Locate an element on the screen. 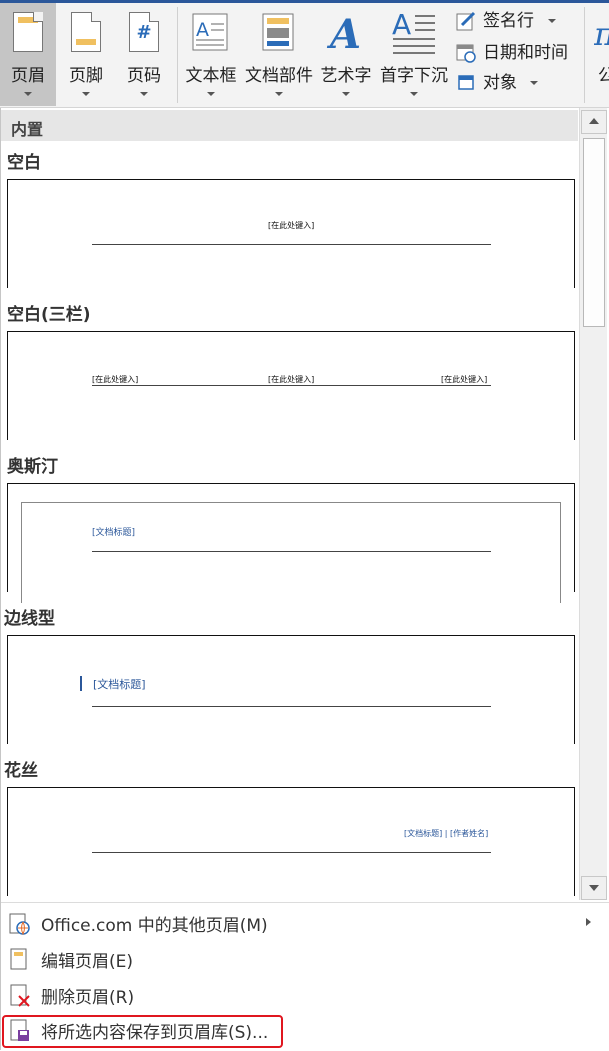  preview-placeholder-left: [在此处键入] is located at coordinates (115, 379).